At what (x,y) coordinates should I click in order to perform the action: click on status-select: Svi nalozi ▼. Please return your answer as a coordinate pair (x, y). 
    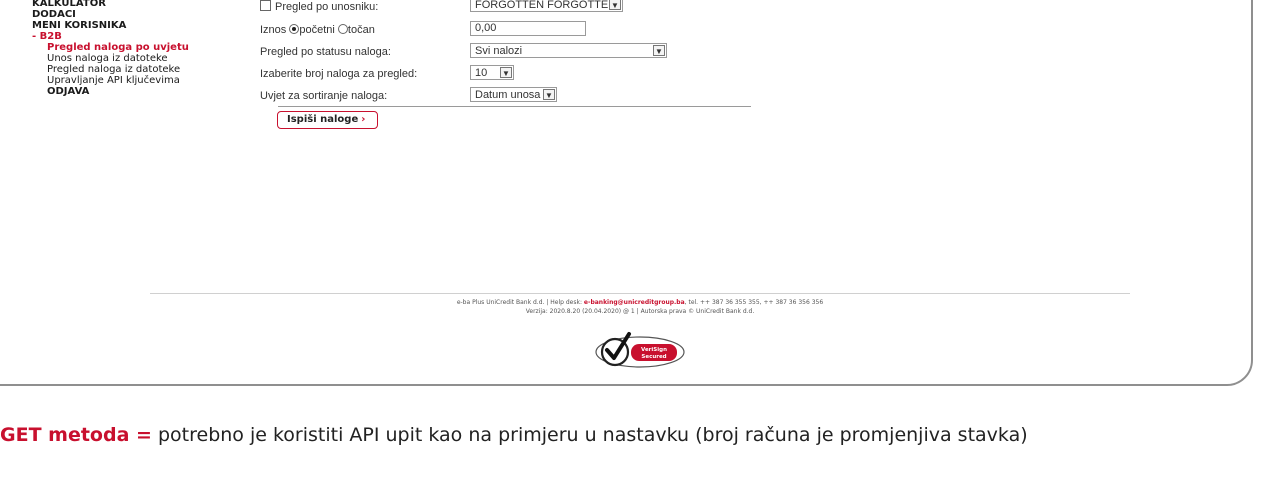
    Looking at the image, I should click on (568, 50).